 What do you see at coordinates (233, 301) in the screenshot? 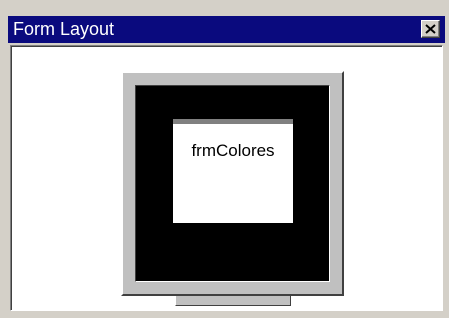
I see `monitor-stand` at bounding box center [233, 301].